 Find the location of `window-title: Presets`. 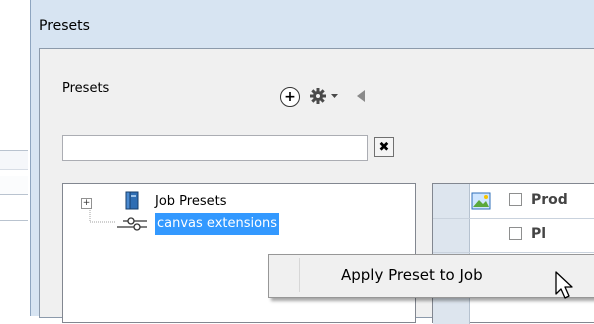

window-title: Presets is located at coordinates (64, 26).